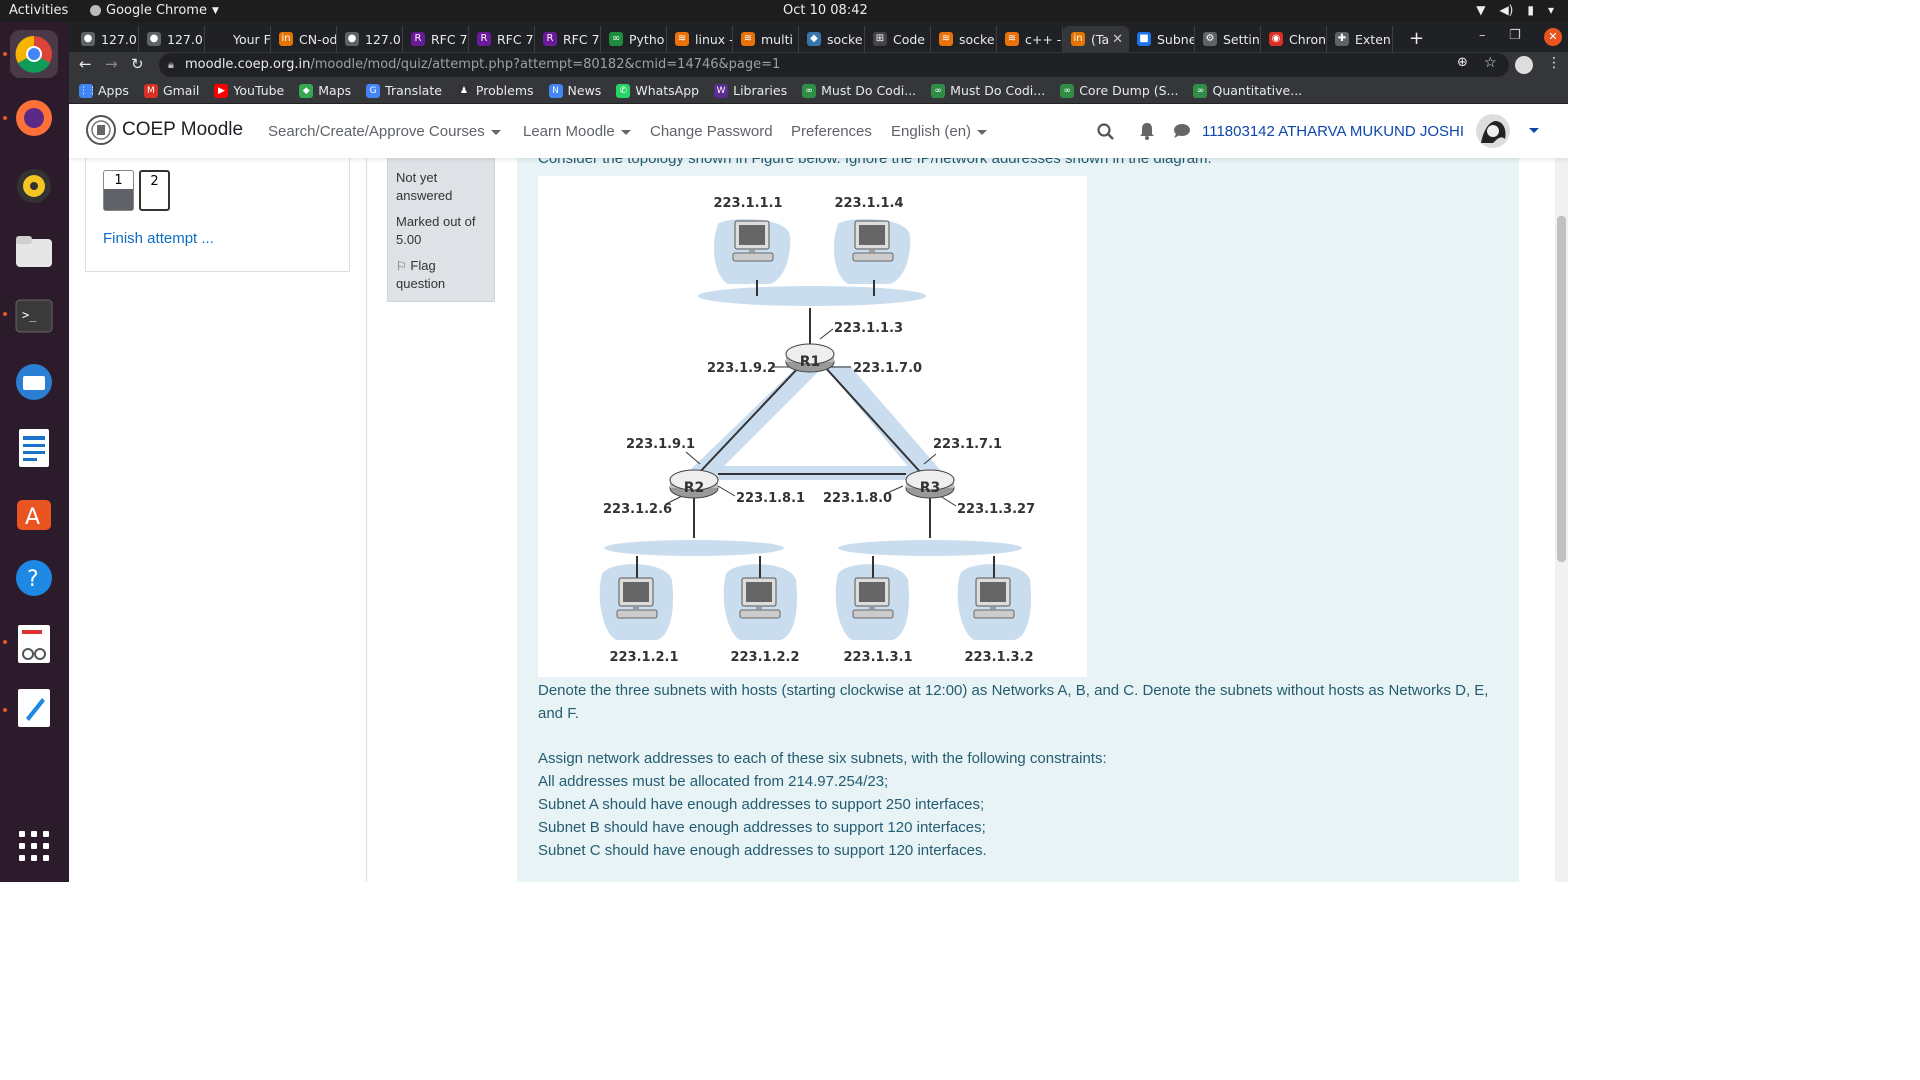 This screenshot has height=1080, width=1920. What do you see at coordinates (1096, 39) in the screenshot?
I see `browser-tab: in (Ta ✕` at bounding box center [1096, 39].